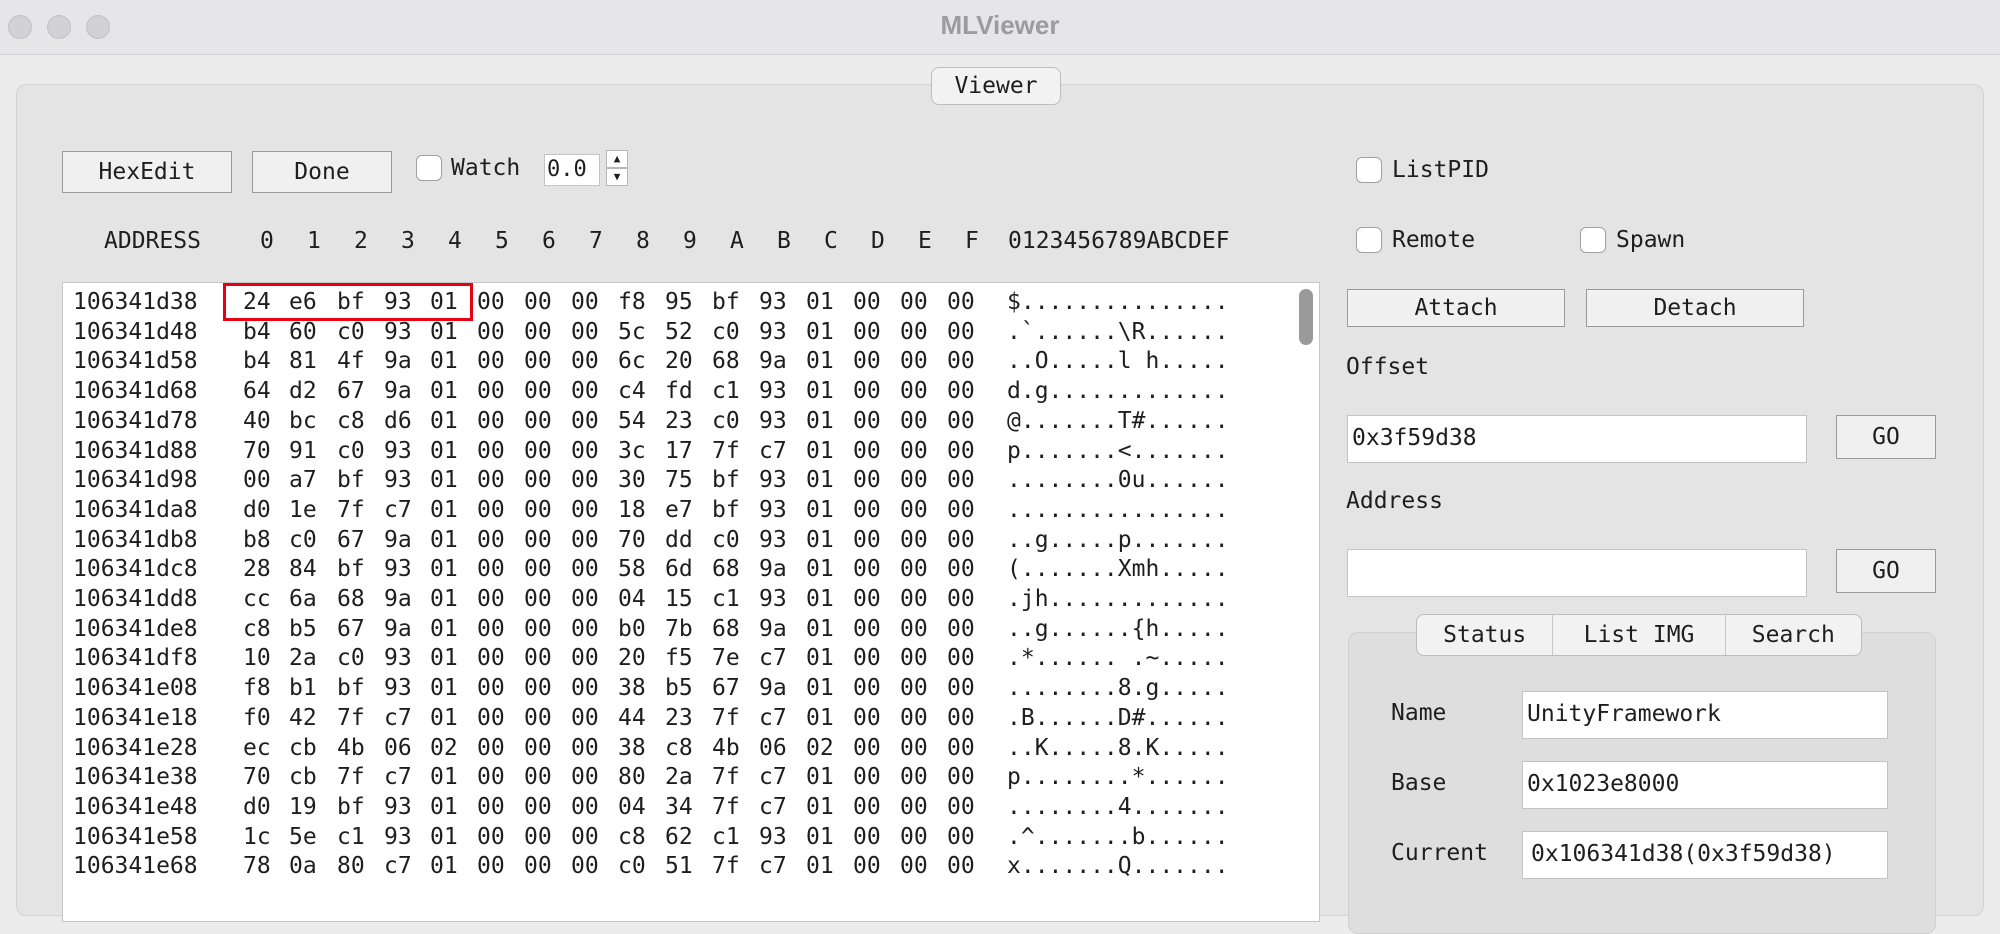 The height and width of the screenshot is (934, 2000). What do you see at coordinates (632, 480) in the screenshot?
I see `hex-byte: 30` at bounding box center [632, 480].